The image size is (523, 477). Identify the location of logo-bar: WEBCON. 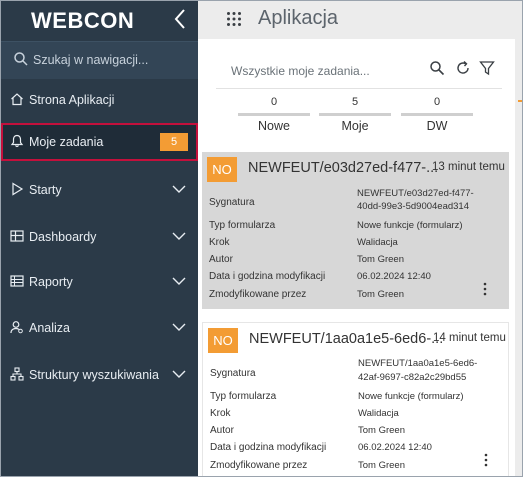
(99, 21).